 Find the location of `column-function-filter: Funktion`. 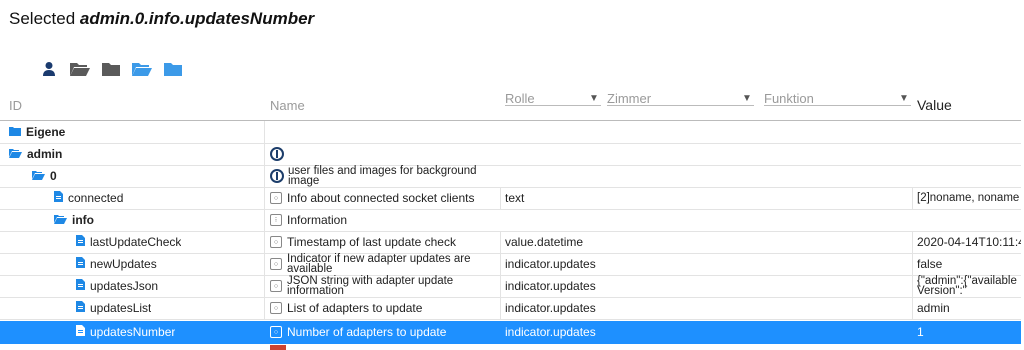

column-function-filter: Funktion is located at coordinates (789, 98).